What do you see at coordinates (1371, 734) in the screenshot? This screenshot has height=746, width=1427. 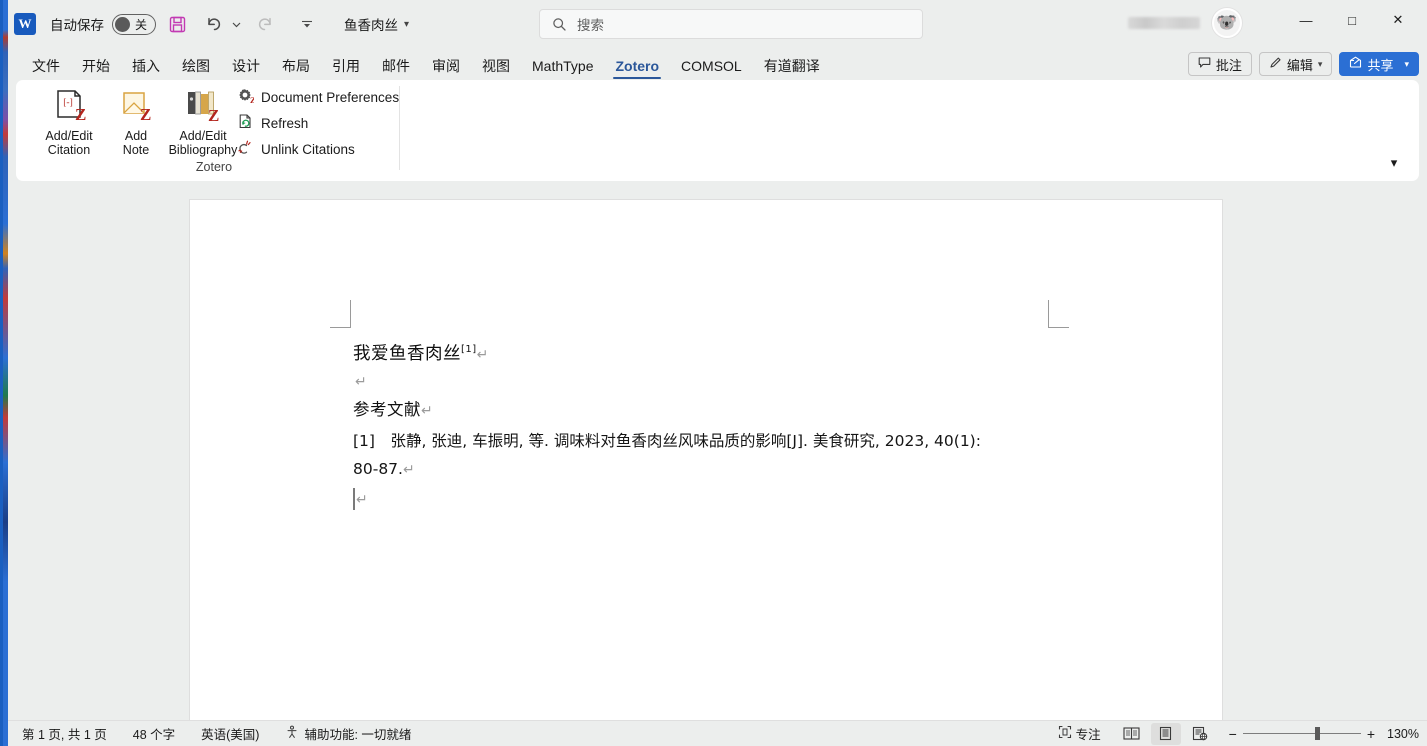 I see `zoom-in-button: +` at bounding box center [1371, 734].